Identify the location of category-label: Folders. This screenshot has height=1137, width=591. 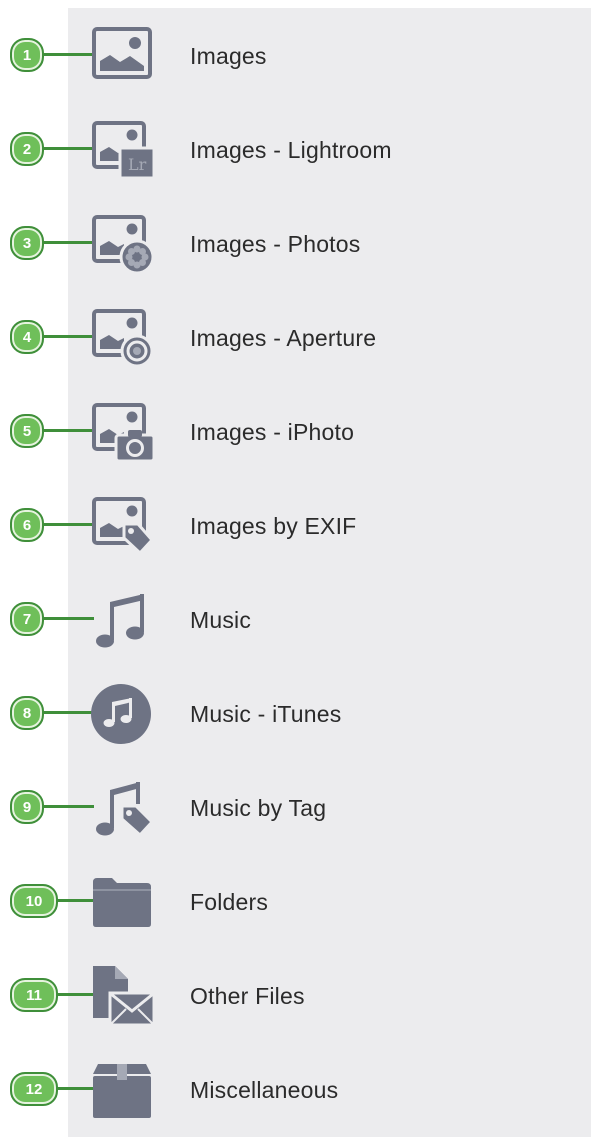
(229, 902).